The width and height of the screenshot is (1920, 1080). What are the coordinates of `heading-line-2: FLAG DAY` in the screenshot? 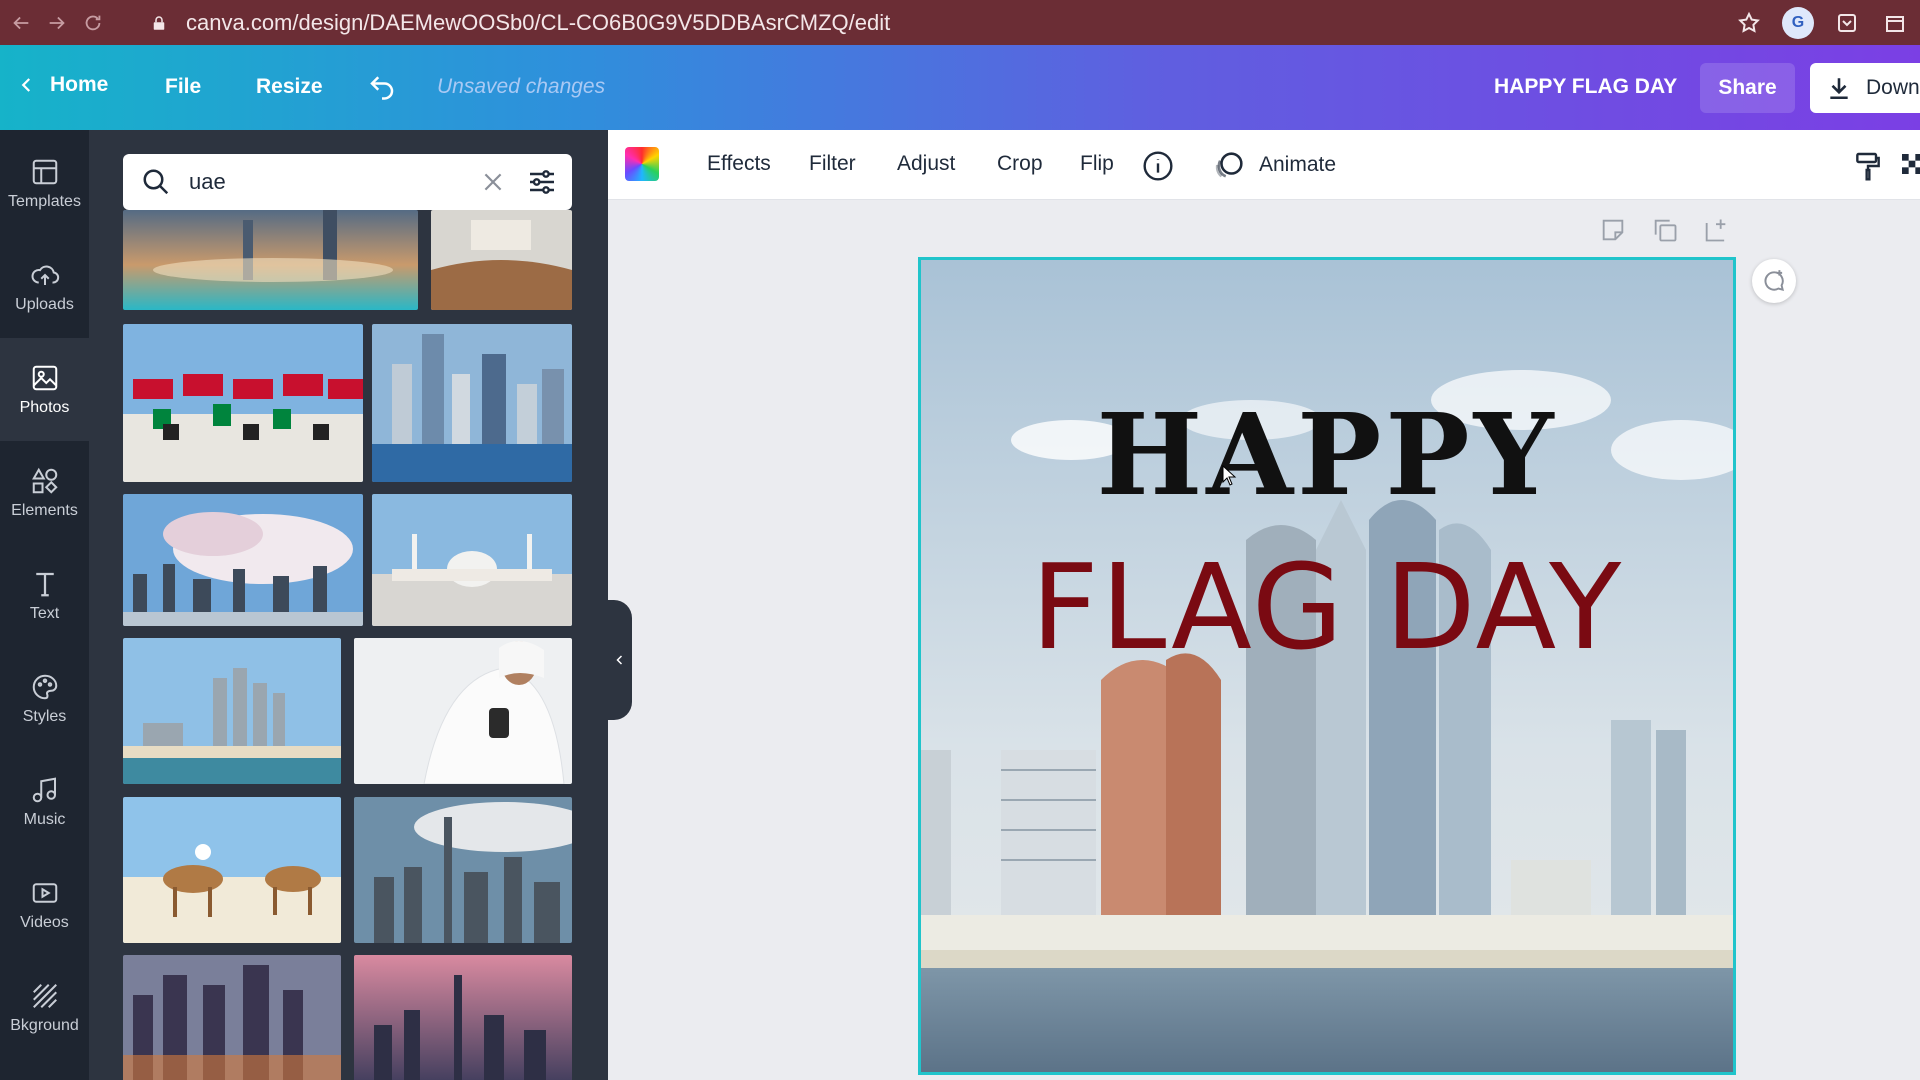 It's located at (1327, 607).